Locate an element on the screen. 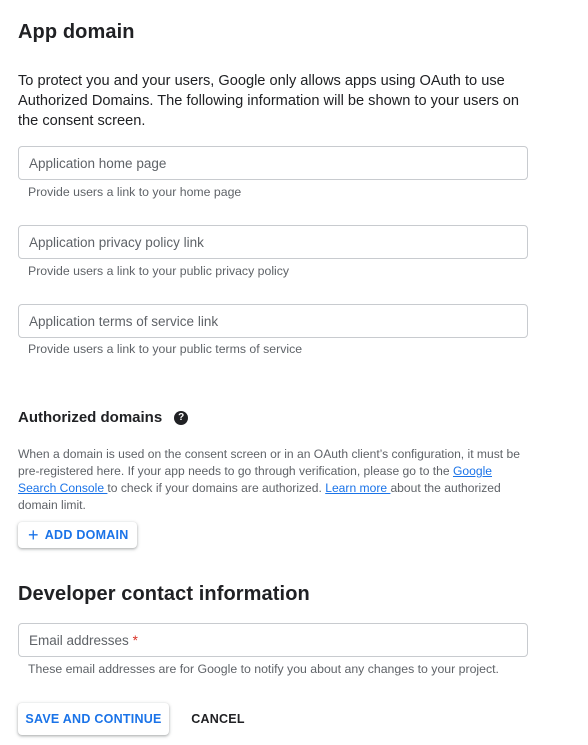 Image resolution: width=588 pixels, height=745 pixels. cancel-button: CANCEL is located at coordinates (218, 719).